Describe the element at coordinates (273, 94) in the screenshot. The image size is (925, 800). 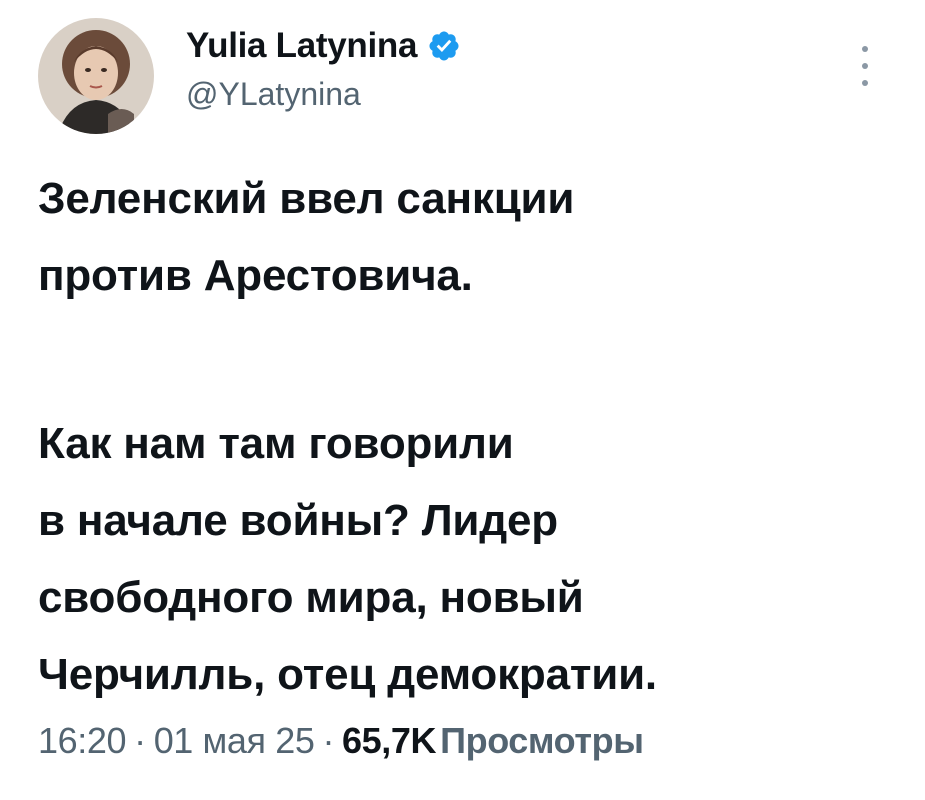
I see `author-handle: @YLatynina` at that location.